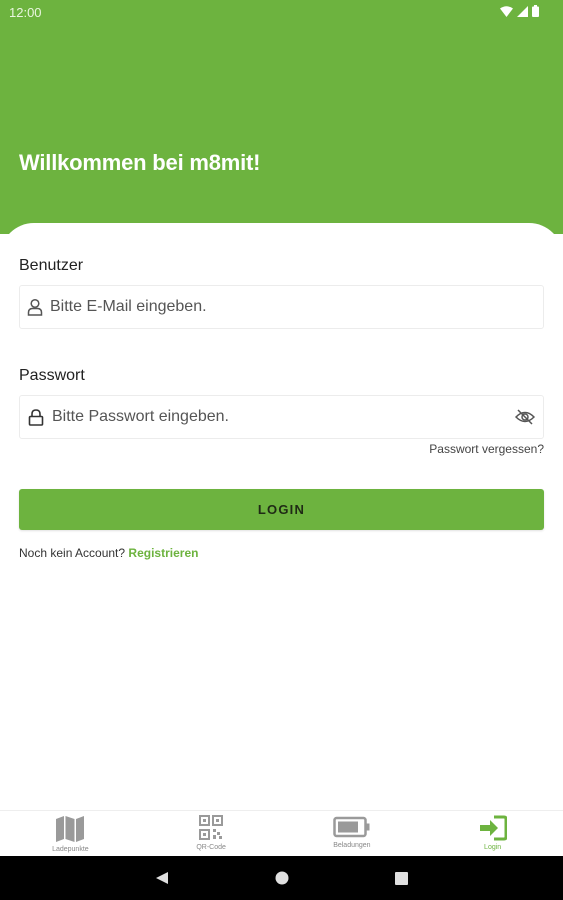 Image resolution: width=563 pixels, height=900 pixels. What do you see at coordinates (486, 449) in the screenshot?
I see `forgot-password-link: Passwort vergessen?` at bounding box center [486, 449].